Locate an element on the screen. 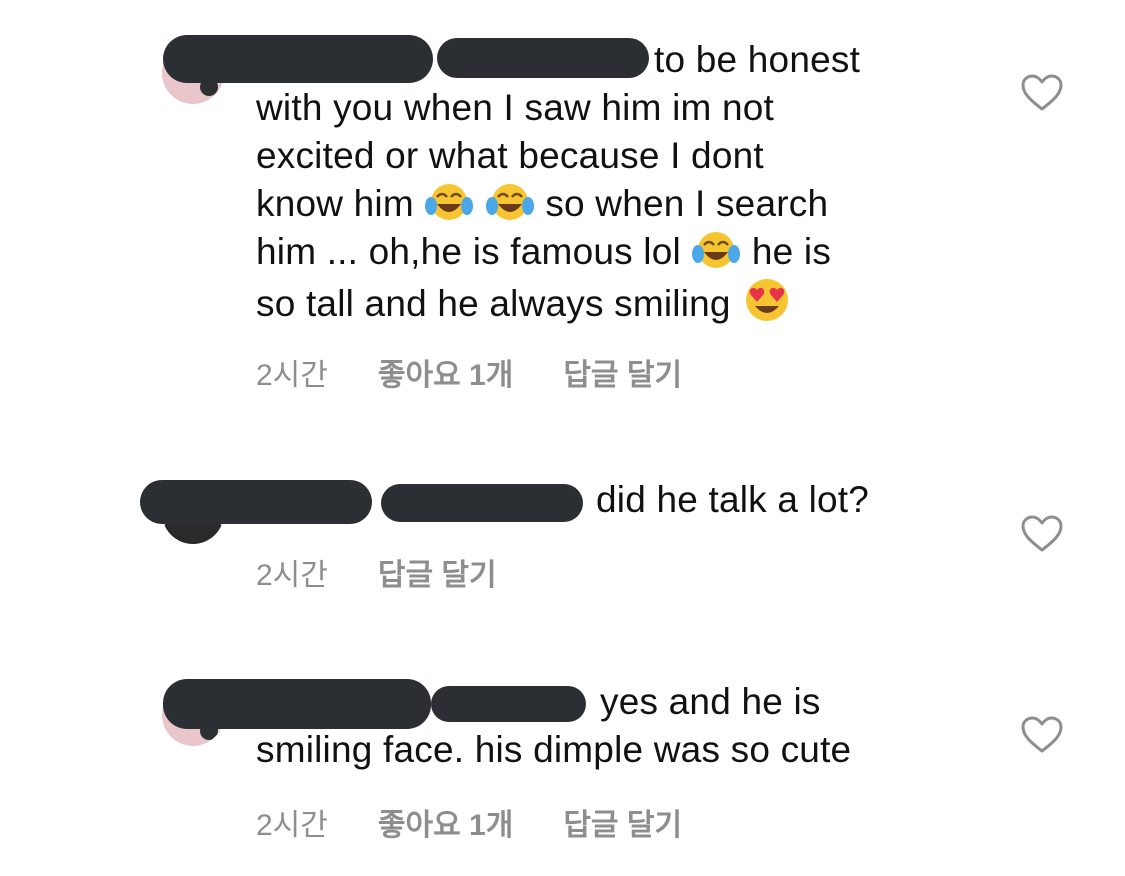 This screenshot has width=1125, height=876. comment-text-line: know him so when I search is located at coordinates (616, 204).